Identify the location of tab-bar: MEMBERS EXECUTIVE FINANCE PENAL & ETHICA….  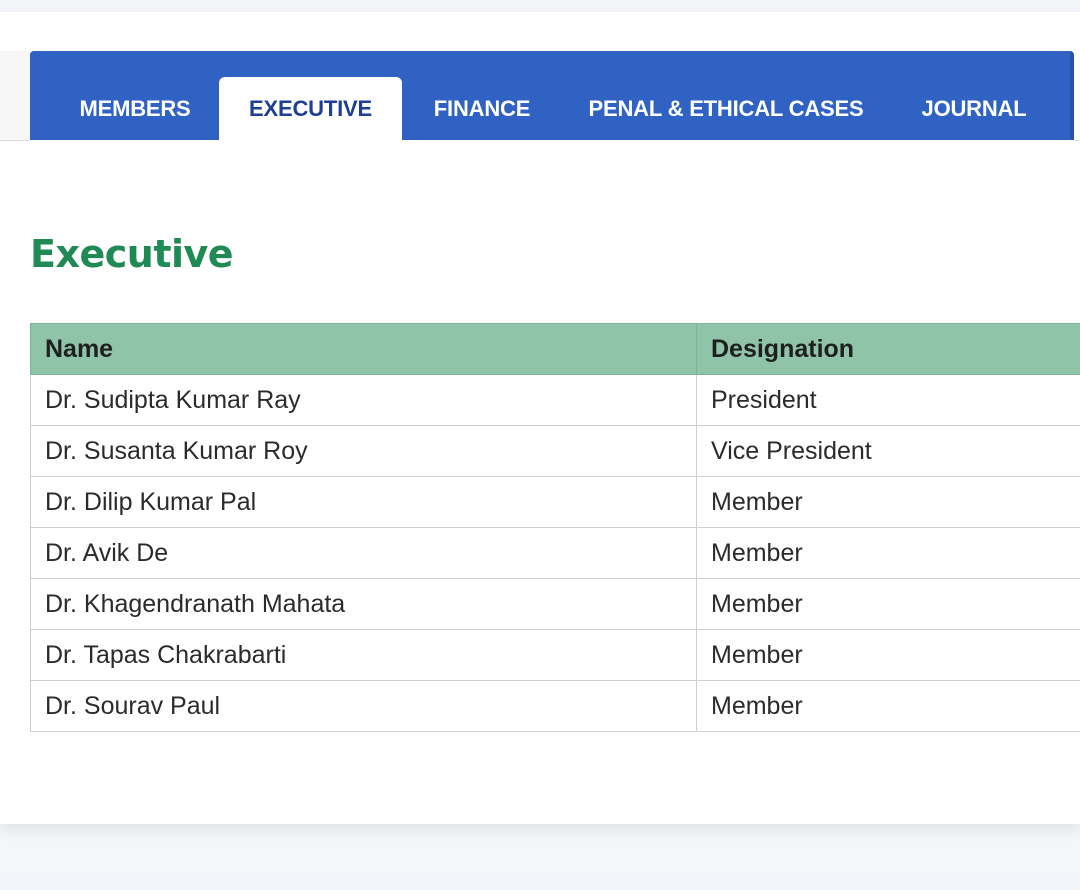
(552, 95).